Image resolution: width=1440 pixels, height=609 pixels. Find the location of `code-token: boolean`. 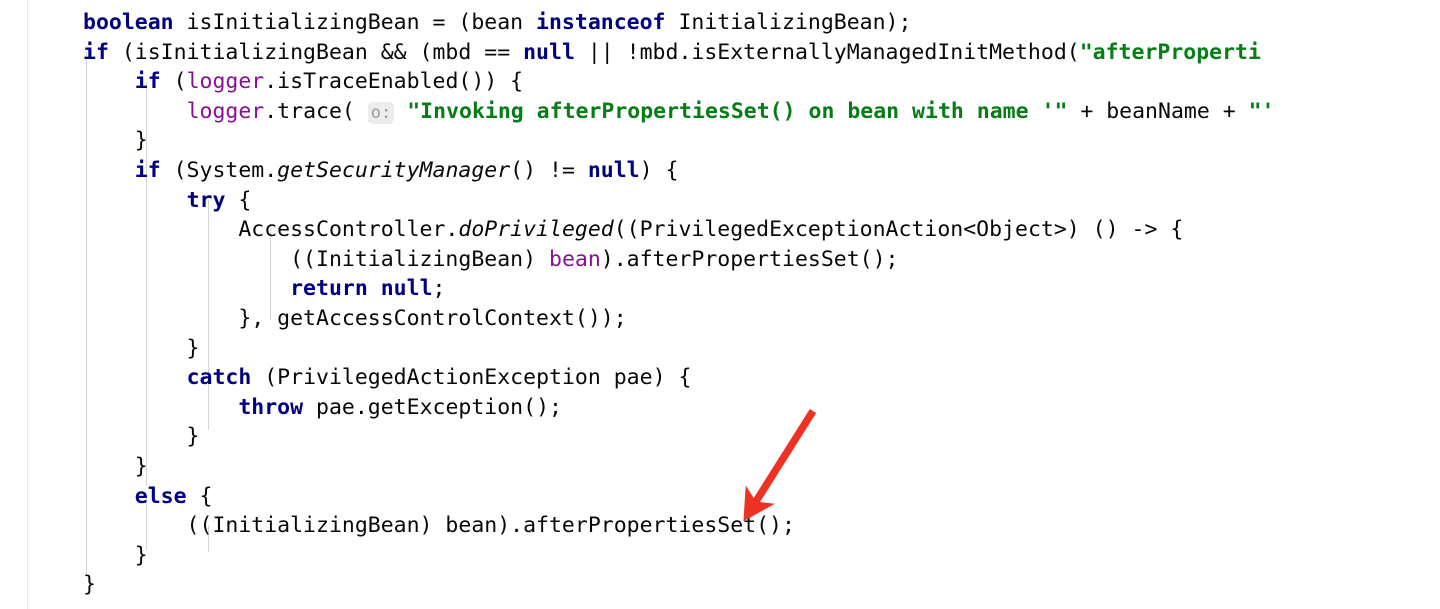

code-token: boolean is located at coordinates (128, 22).